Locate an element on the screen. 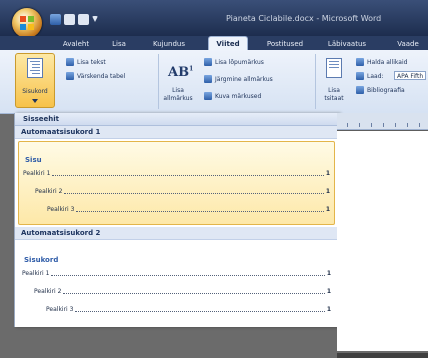 The height and width of the screenshot is (358, 428). chevron-down-icon is located at coordinates (35, 101).